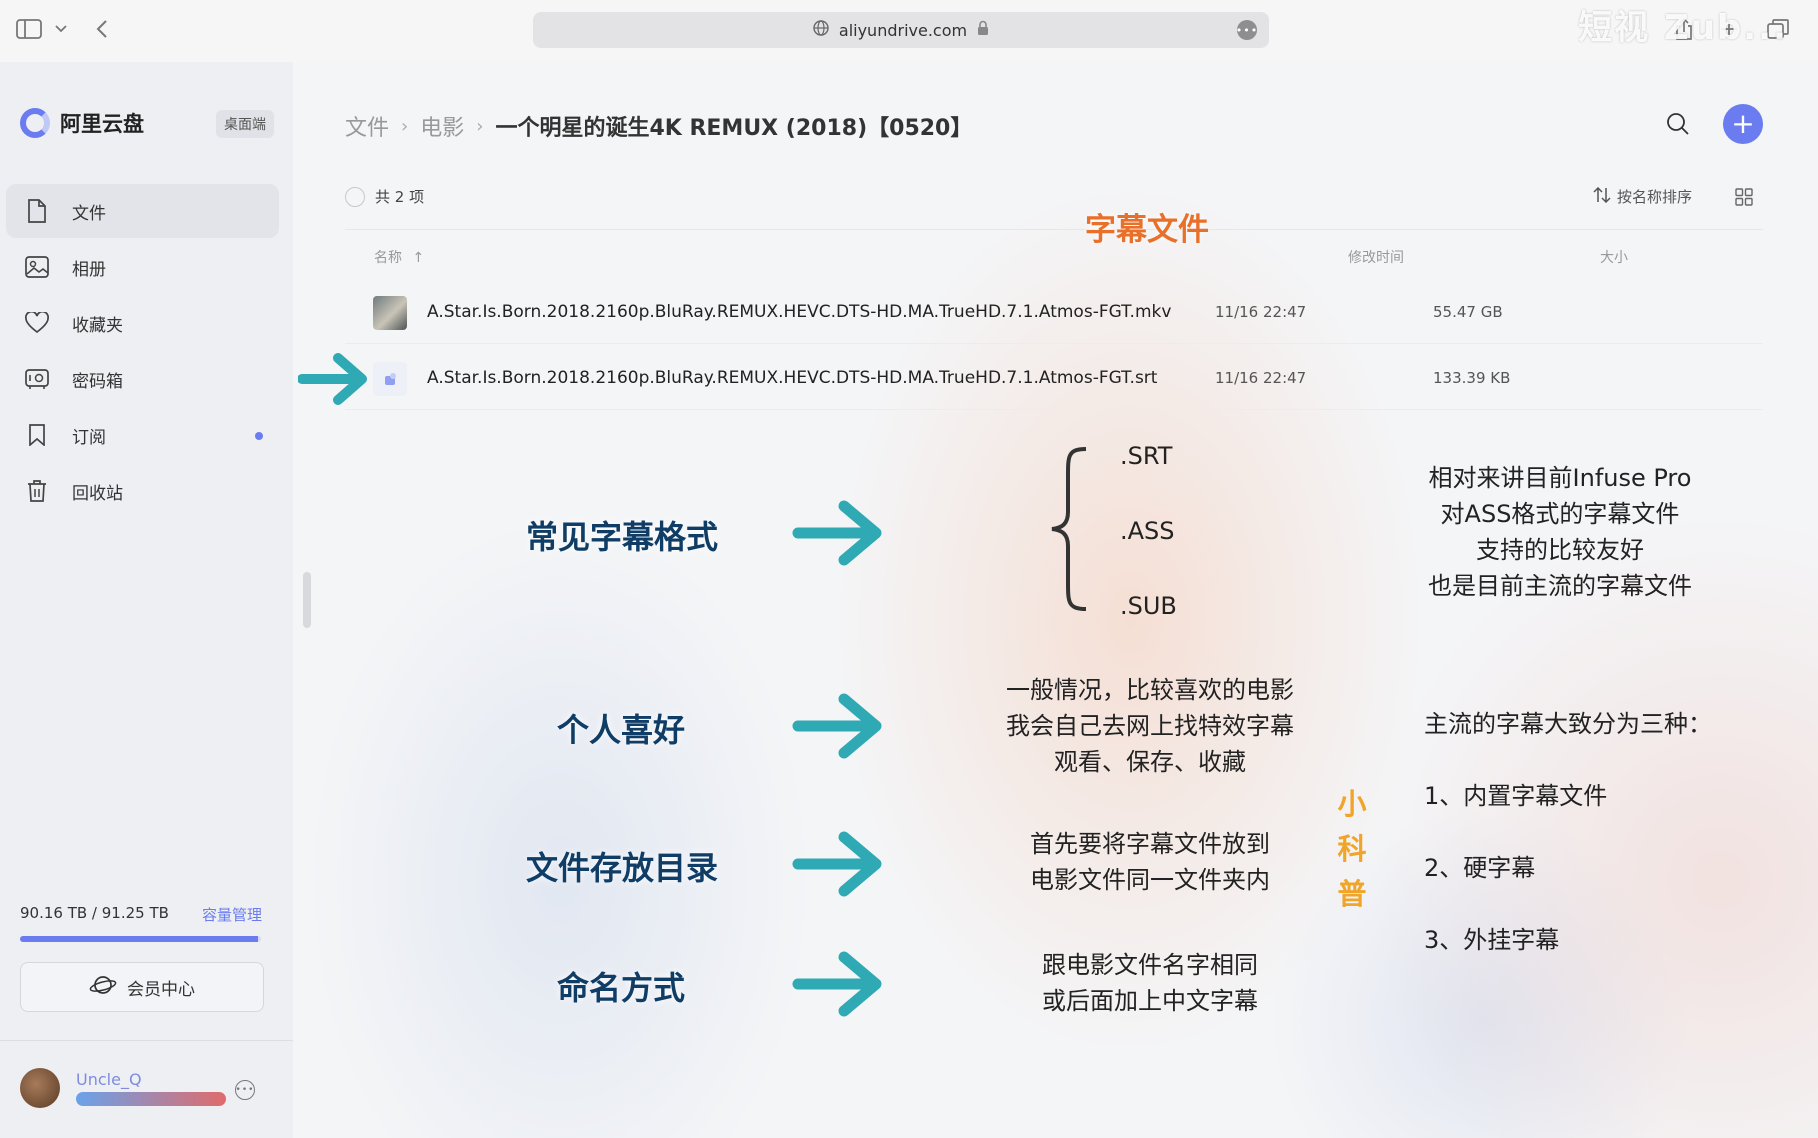  I want to click on note-line: 首先要将字幕文件放到, so click(1150, 844).